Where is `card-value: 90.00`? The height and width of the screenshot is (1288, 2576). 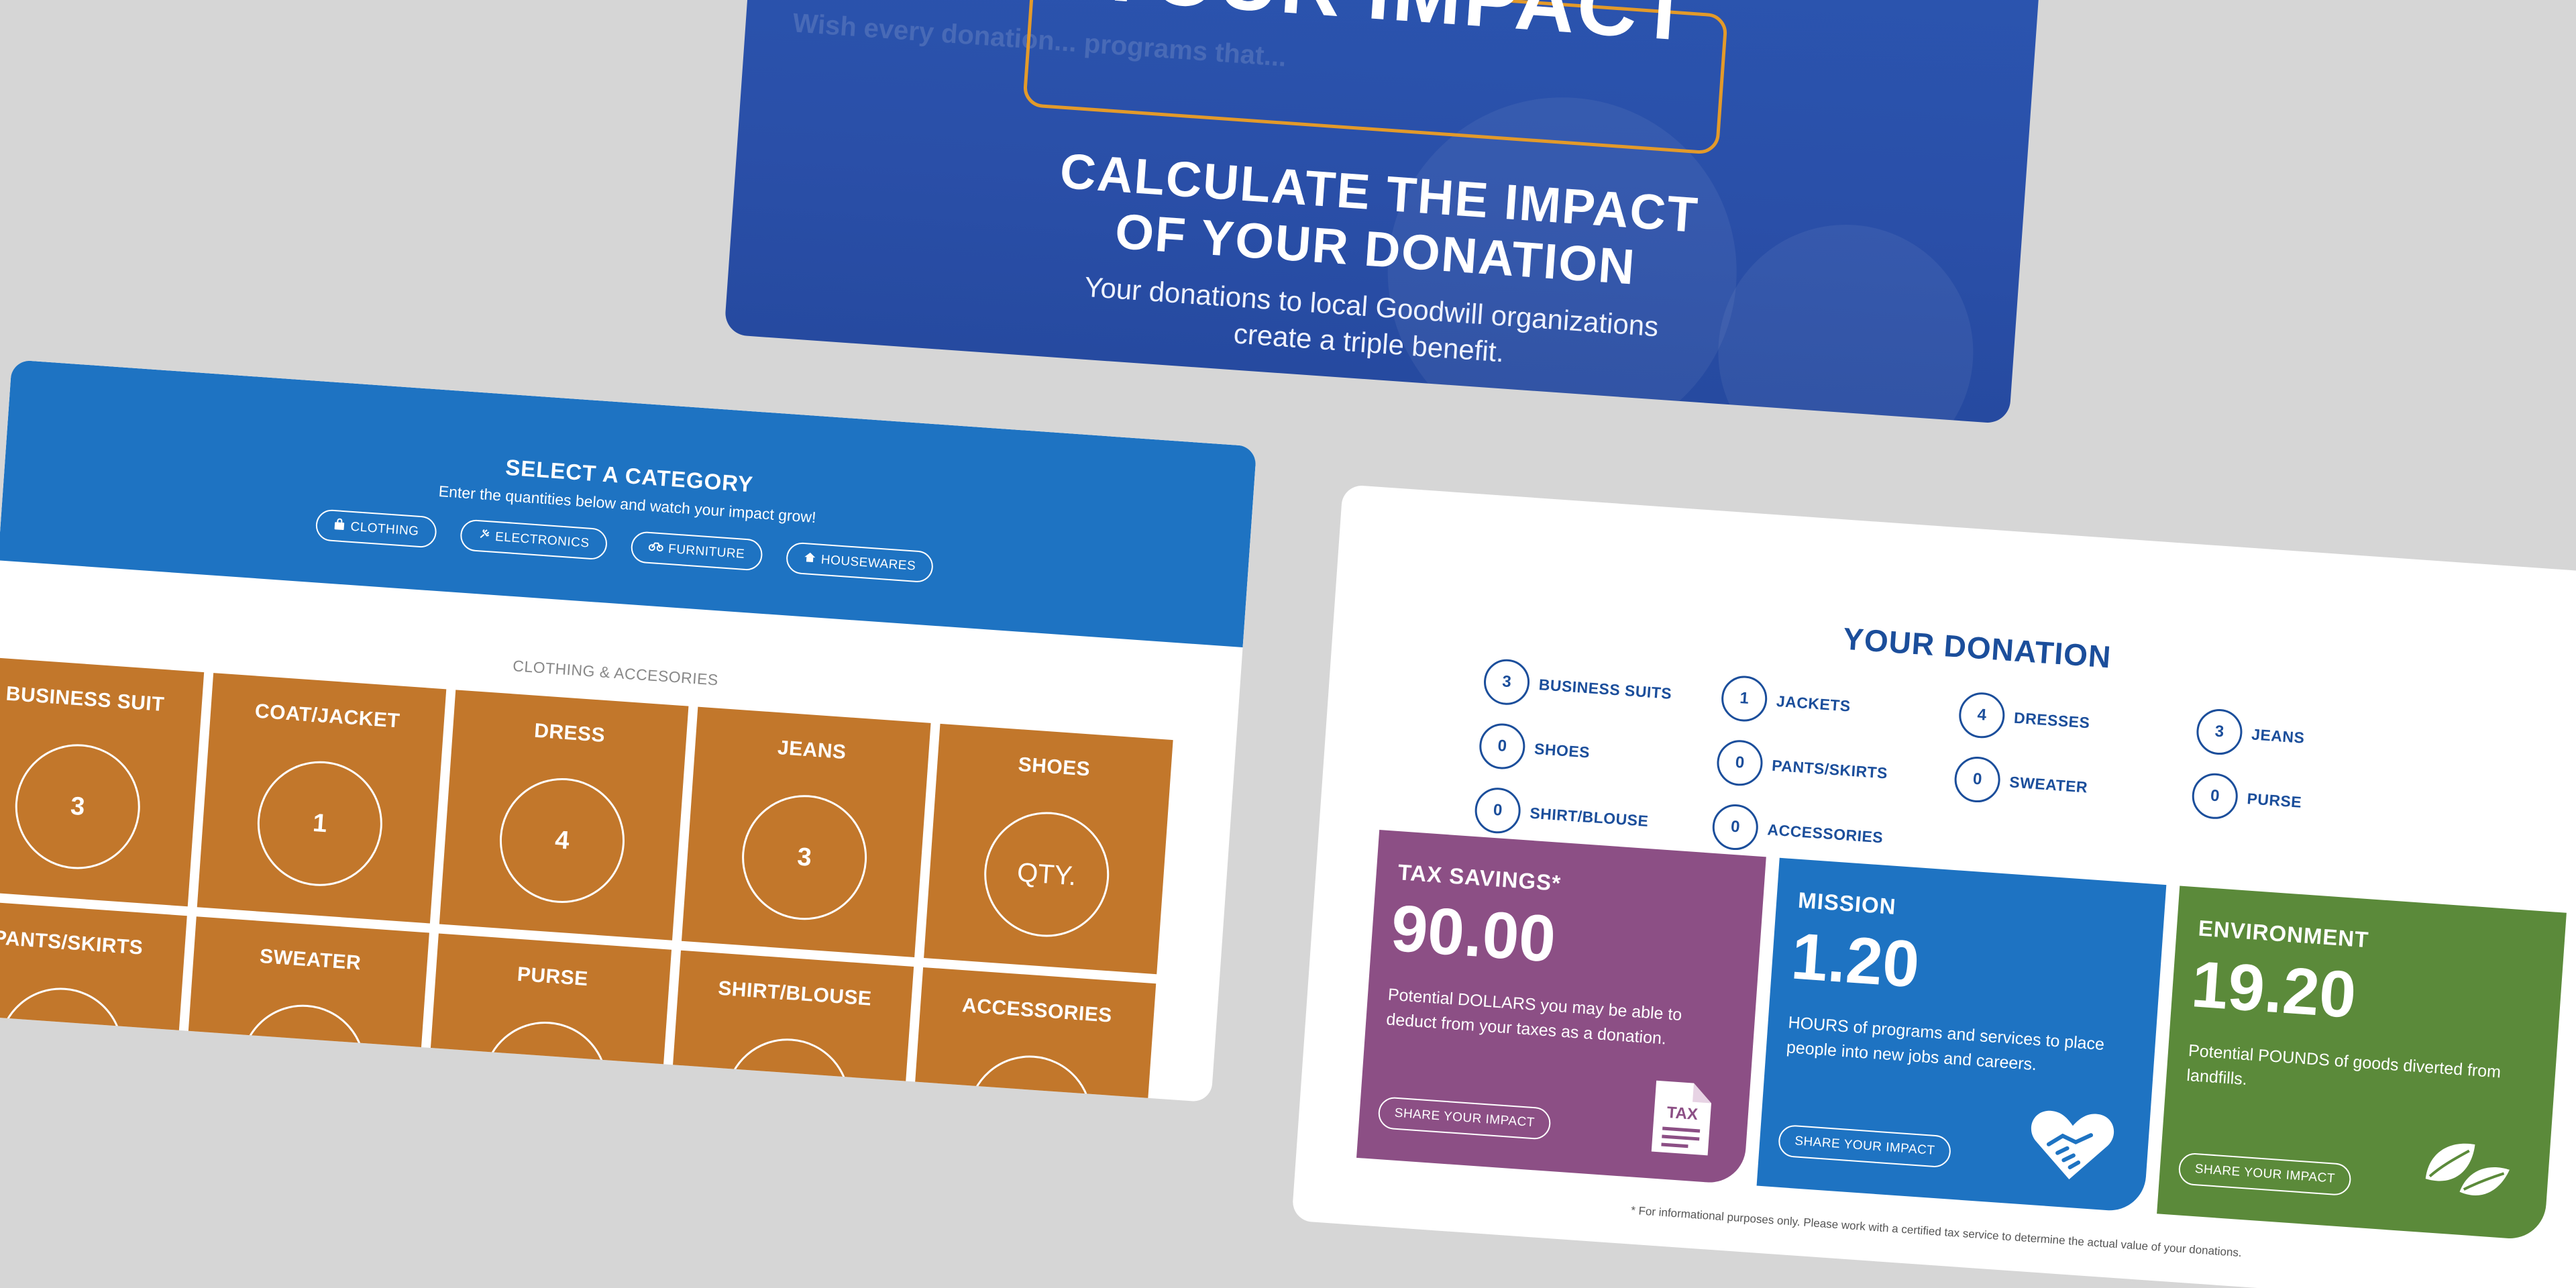
card-value: 90.00 is located at coordinates (1473, 933).